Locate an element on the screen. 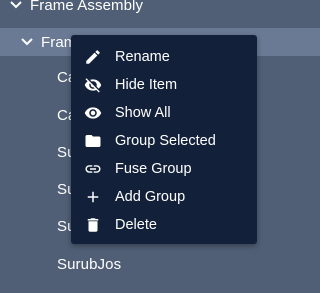 The image size is (320, 293). menu-item-group-selected: Group Selected is located at coordinates (164, 141).